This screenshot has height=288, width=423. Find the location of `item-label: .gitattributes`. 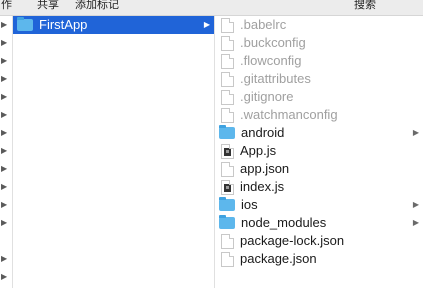

item-label: .gitattributes is located at coordinates (275, 78).